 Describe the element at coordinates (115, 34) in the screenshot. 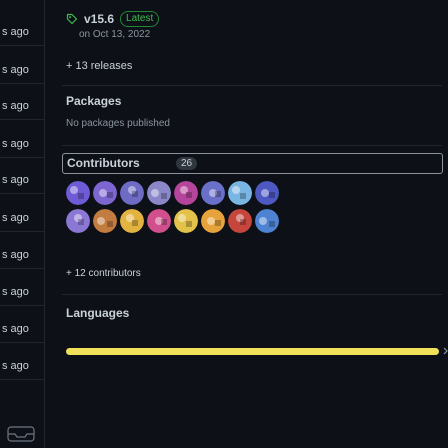

I see `release-date: on Oct 13, 2022` at that location.